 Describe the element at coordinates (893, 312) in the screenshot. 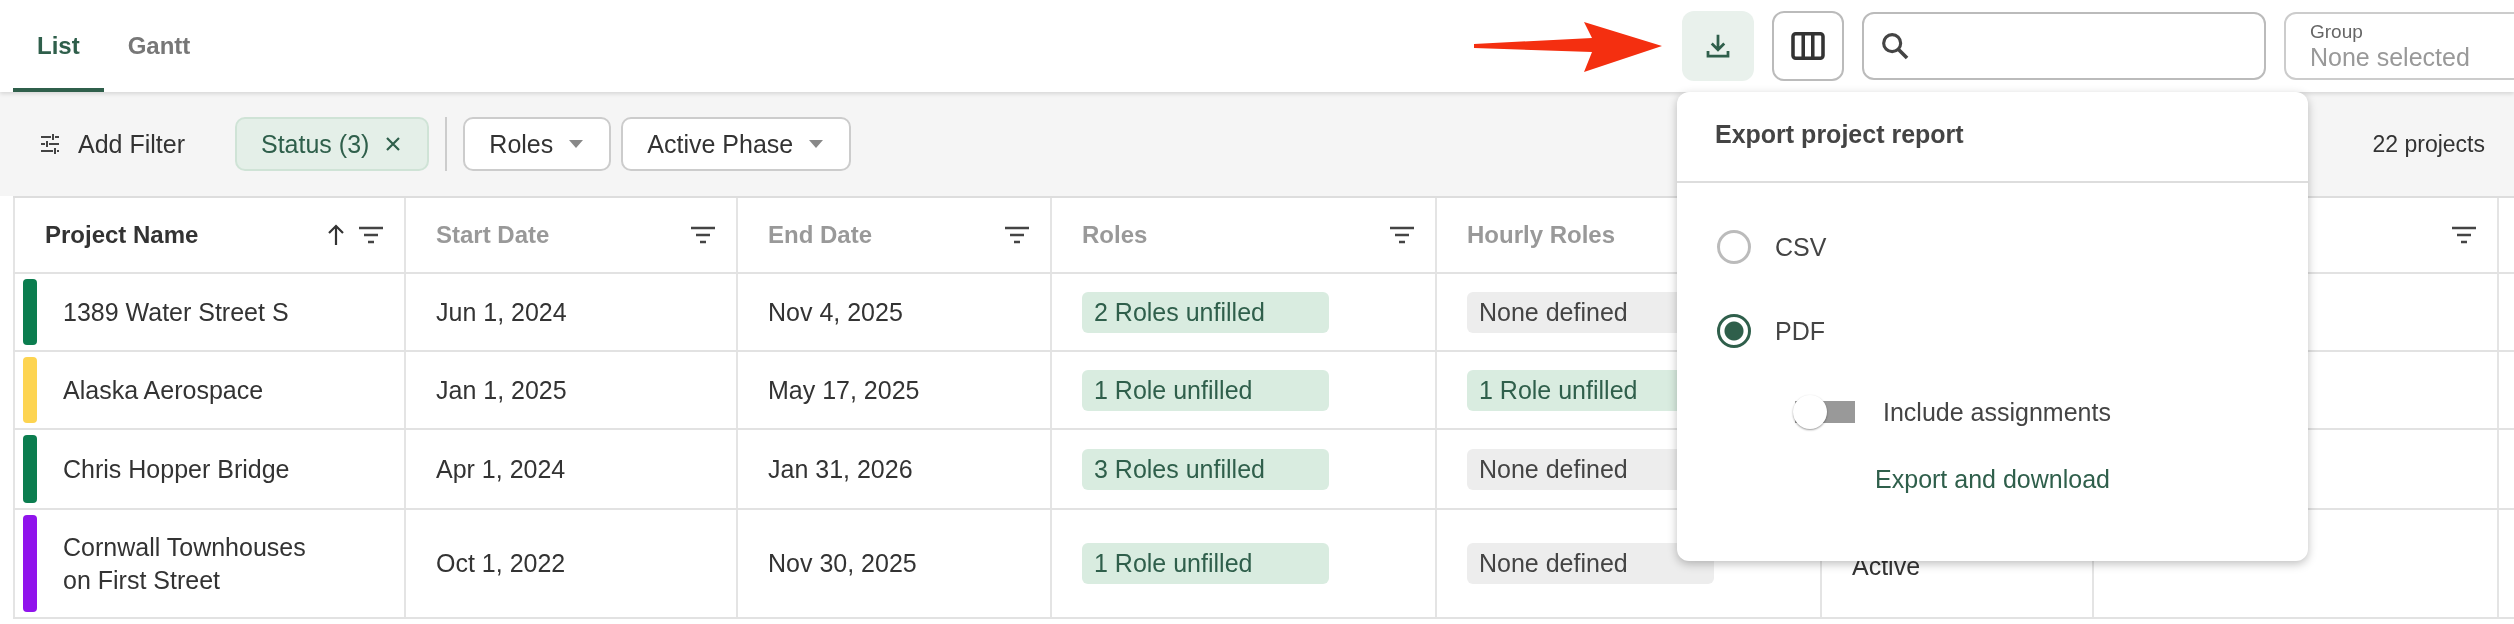

I see `table-cell: Nov 4, 2025` at that location.